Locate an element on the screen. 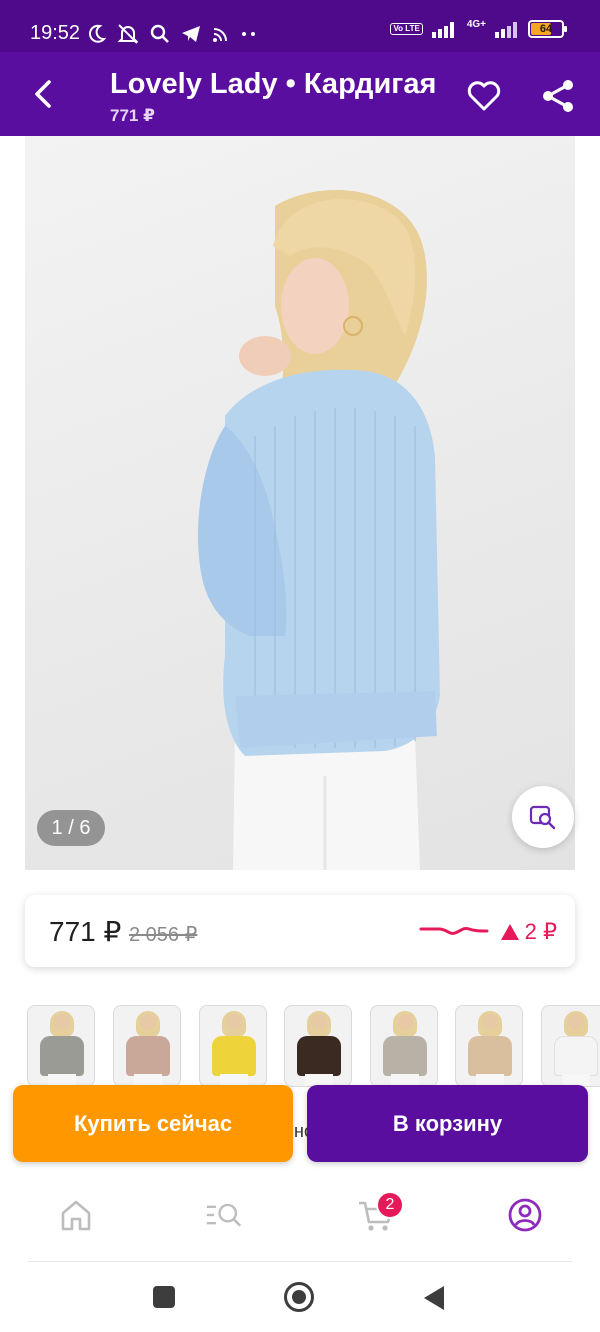  share-icon is located at coordinates (558, 96).